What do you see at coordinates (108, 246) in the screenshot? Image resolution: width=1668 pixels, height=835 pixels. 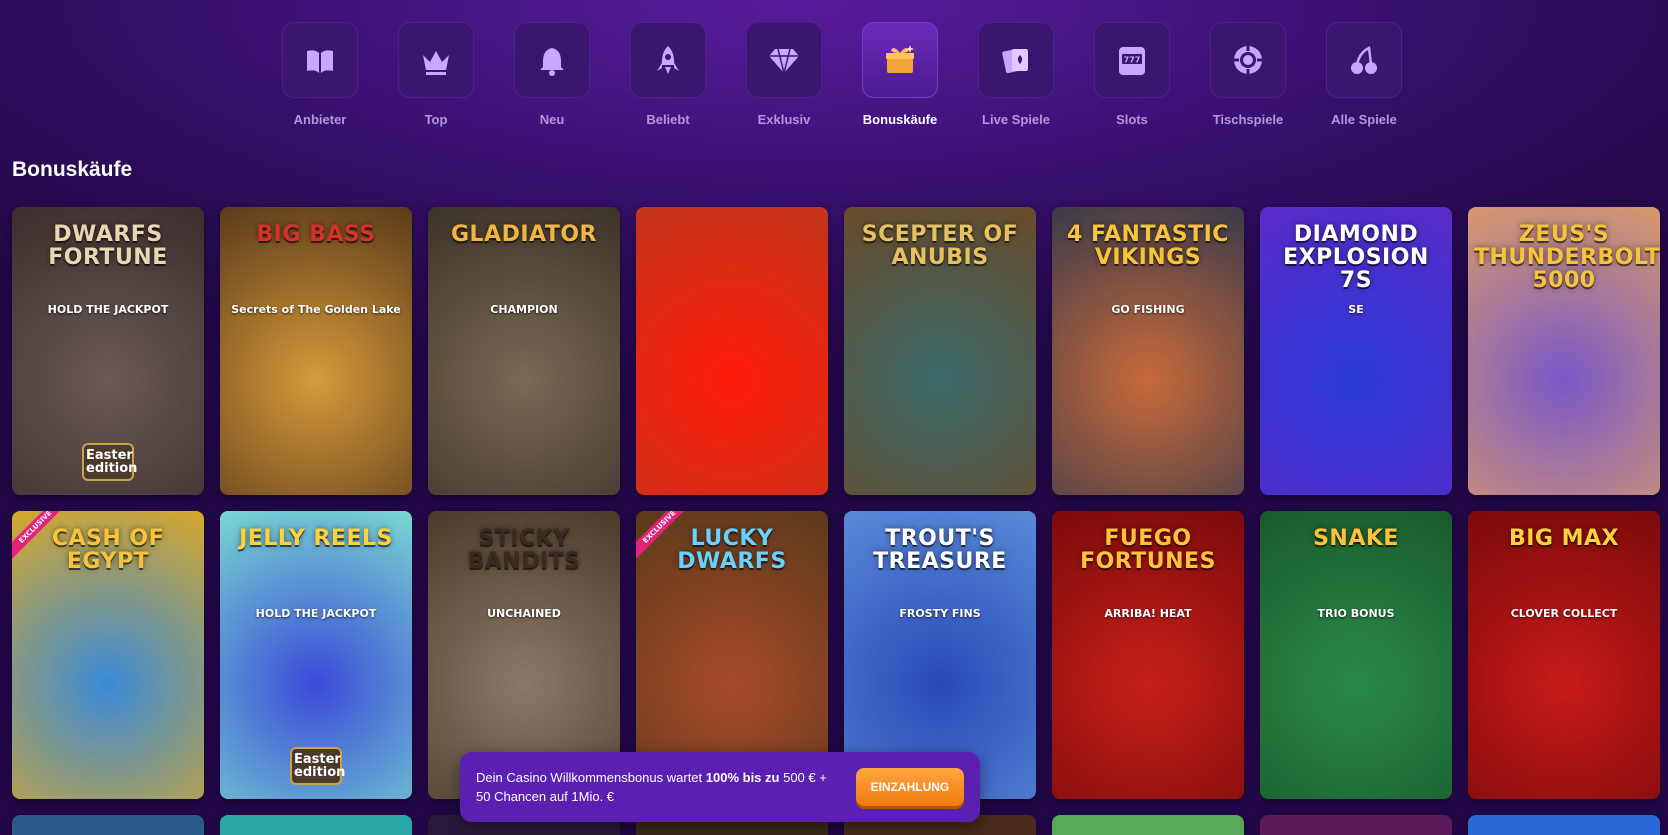 I see `game-title: Dwarfs Fortune` at bounding box center [108, 246].